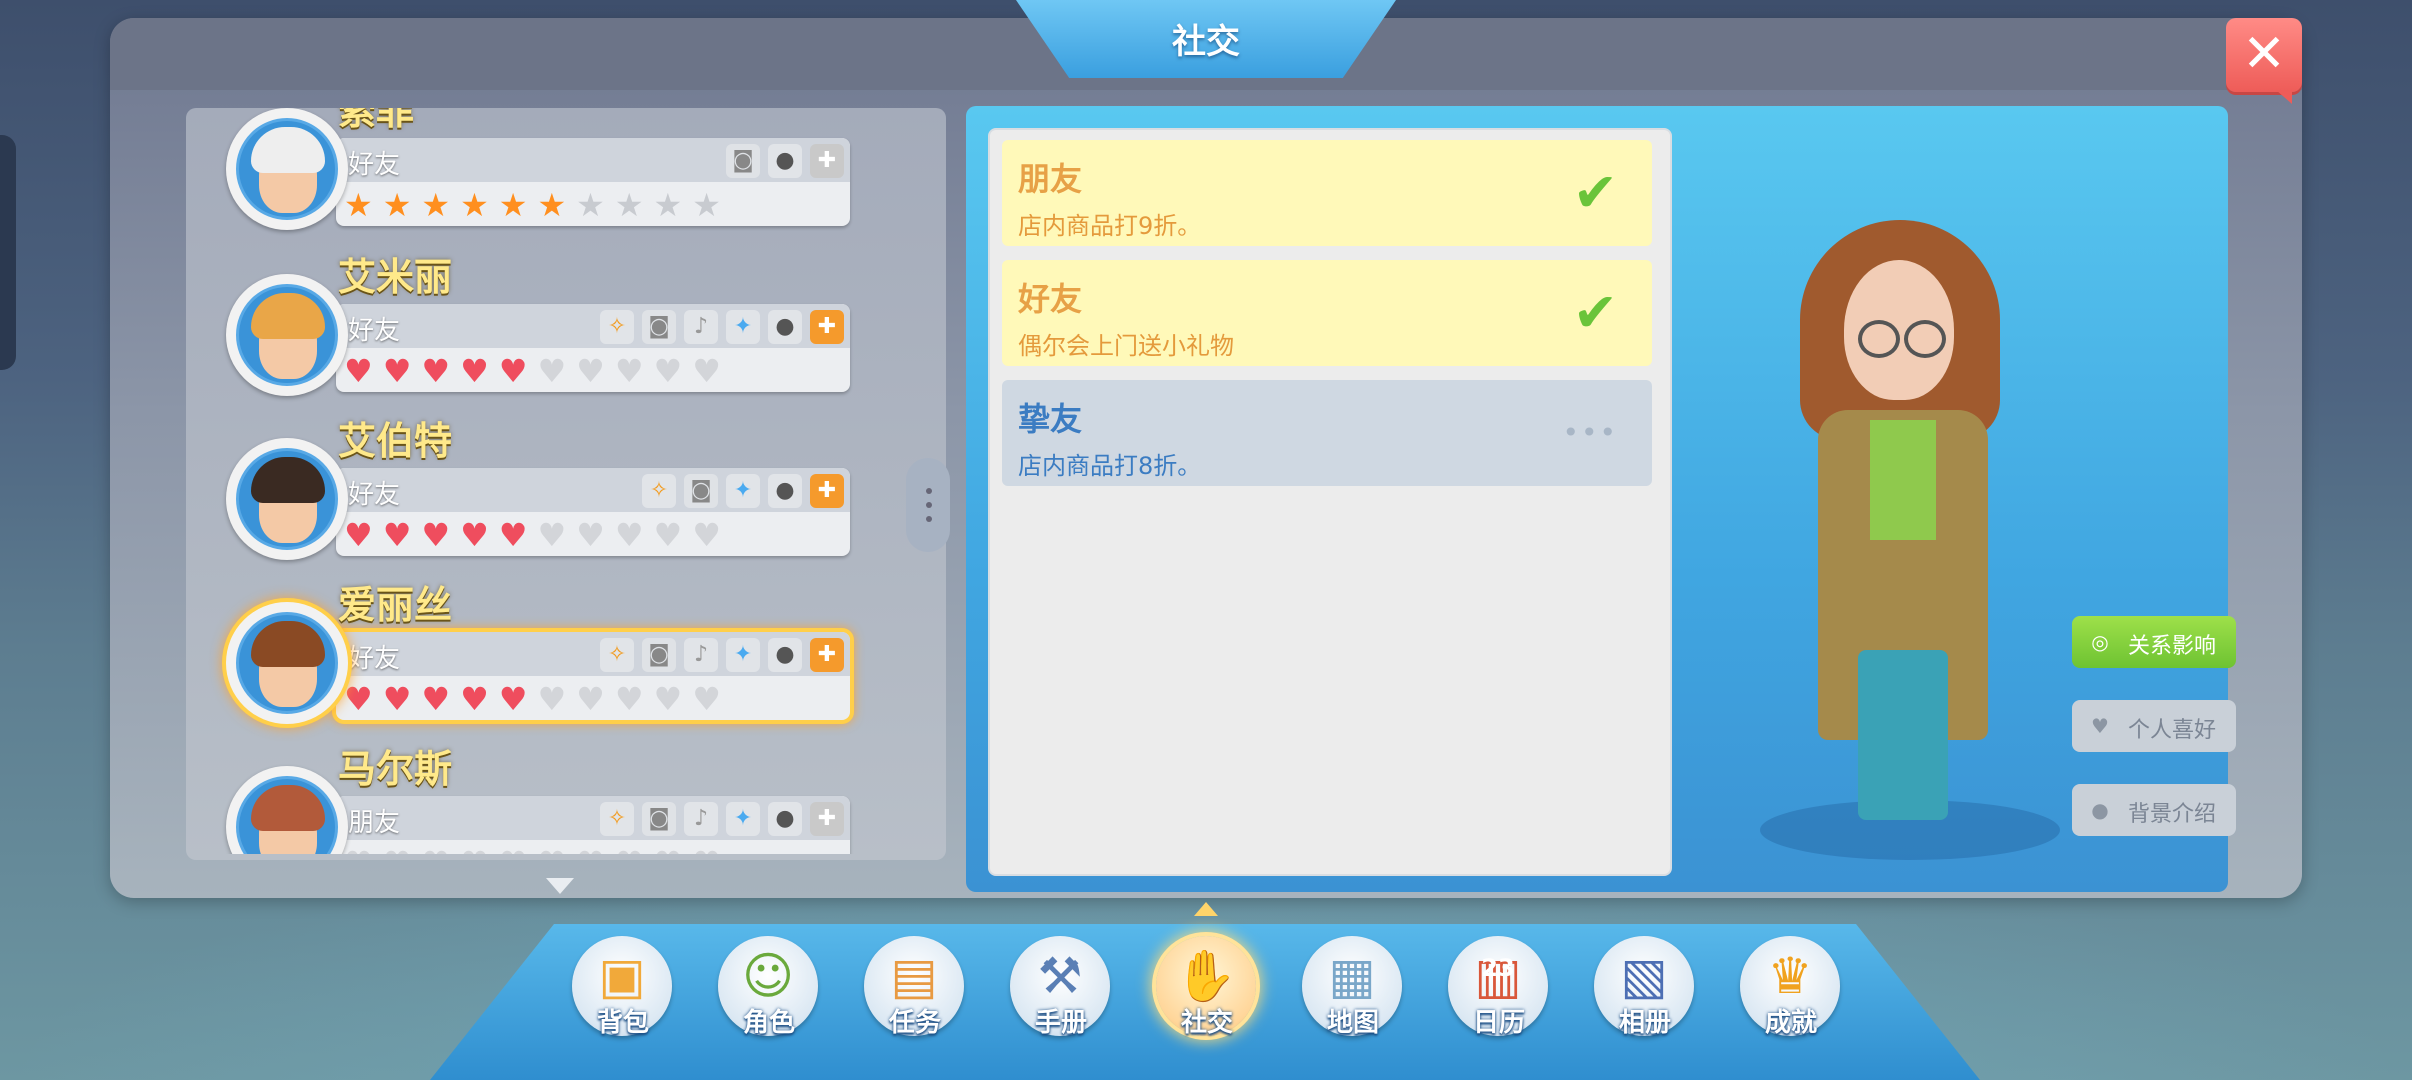 The height and width of the screenshot is (1080, 2412). I want to click on locked-dots-icon: •••, so click(1590, 432).